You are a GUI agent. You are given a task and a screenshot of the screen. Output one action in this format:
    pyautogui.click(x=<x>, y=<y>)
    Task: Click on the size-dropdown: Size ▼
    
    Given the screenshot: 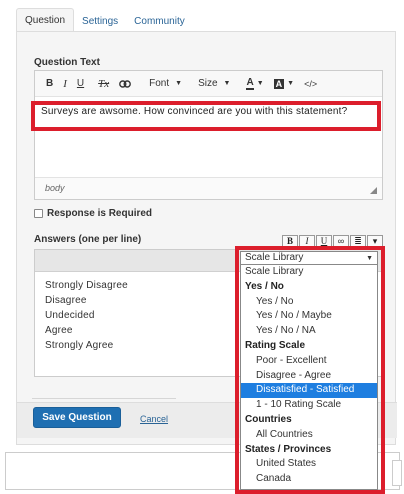 What is the action you would take?
    pyautogui.click(x=214, y=84)
    